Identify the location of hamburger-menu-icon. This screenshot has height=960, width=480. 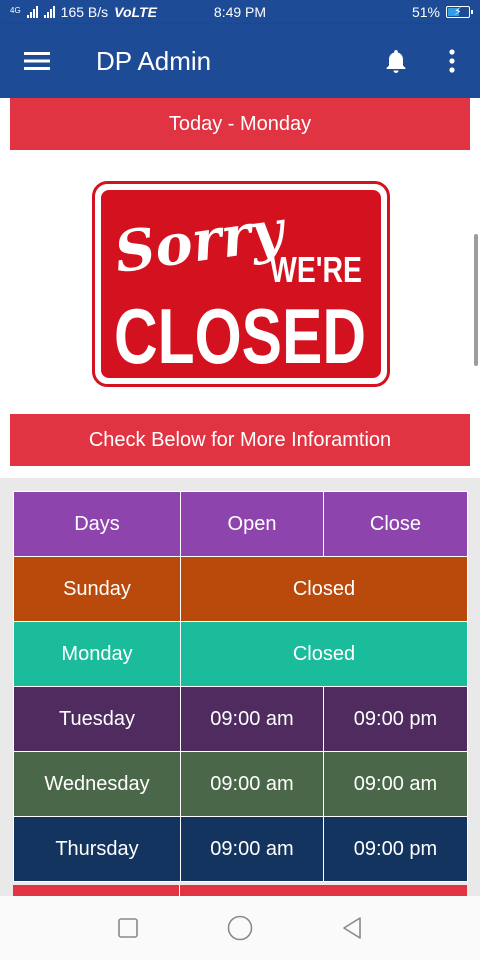
(37, 61).